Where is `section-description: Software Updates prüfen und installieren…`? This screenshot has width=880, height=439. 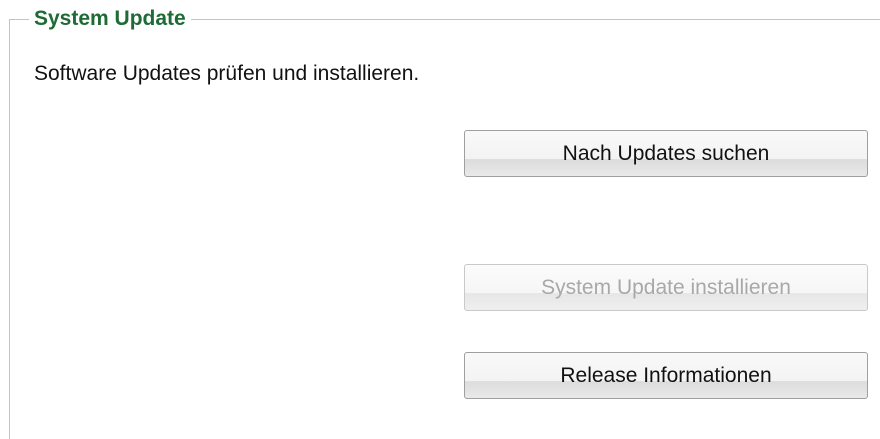
section-description: Software Updates prüfen und installieren… is located at coordinates (227, 73).